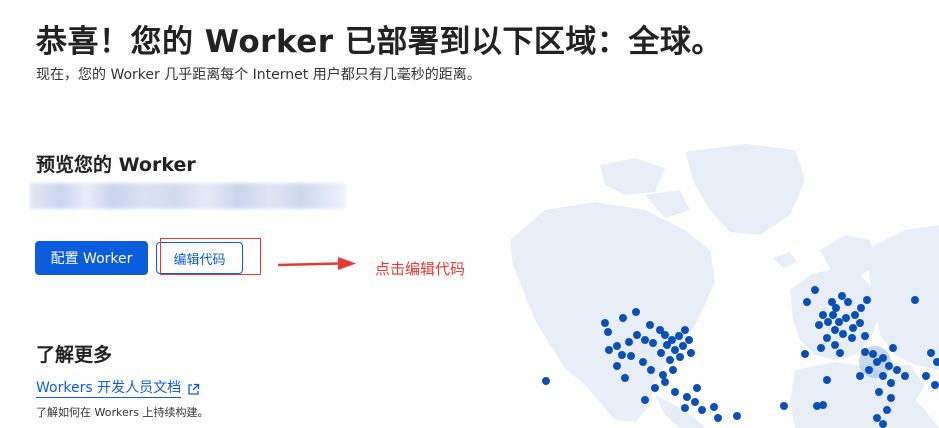 Image resolution: width=939 pixels, height=428 pixels. I want to click on configure-worker-button: 配置 Worker, so click(91, 258).